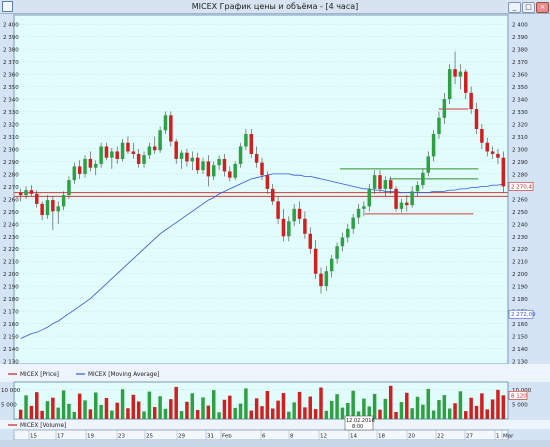 This screenshot has height=447, width=550. What do you see at coordinates (520, 325) in the screenshot?
I see `y-tick-right: 2 160` at bounding box center [520, 325].